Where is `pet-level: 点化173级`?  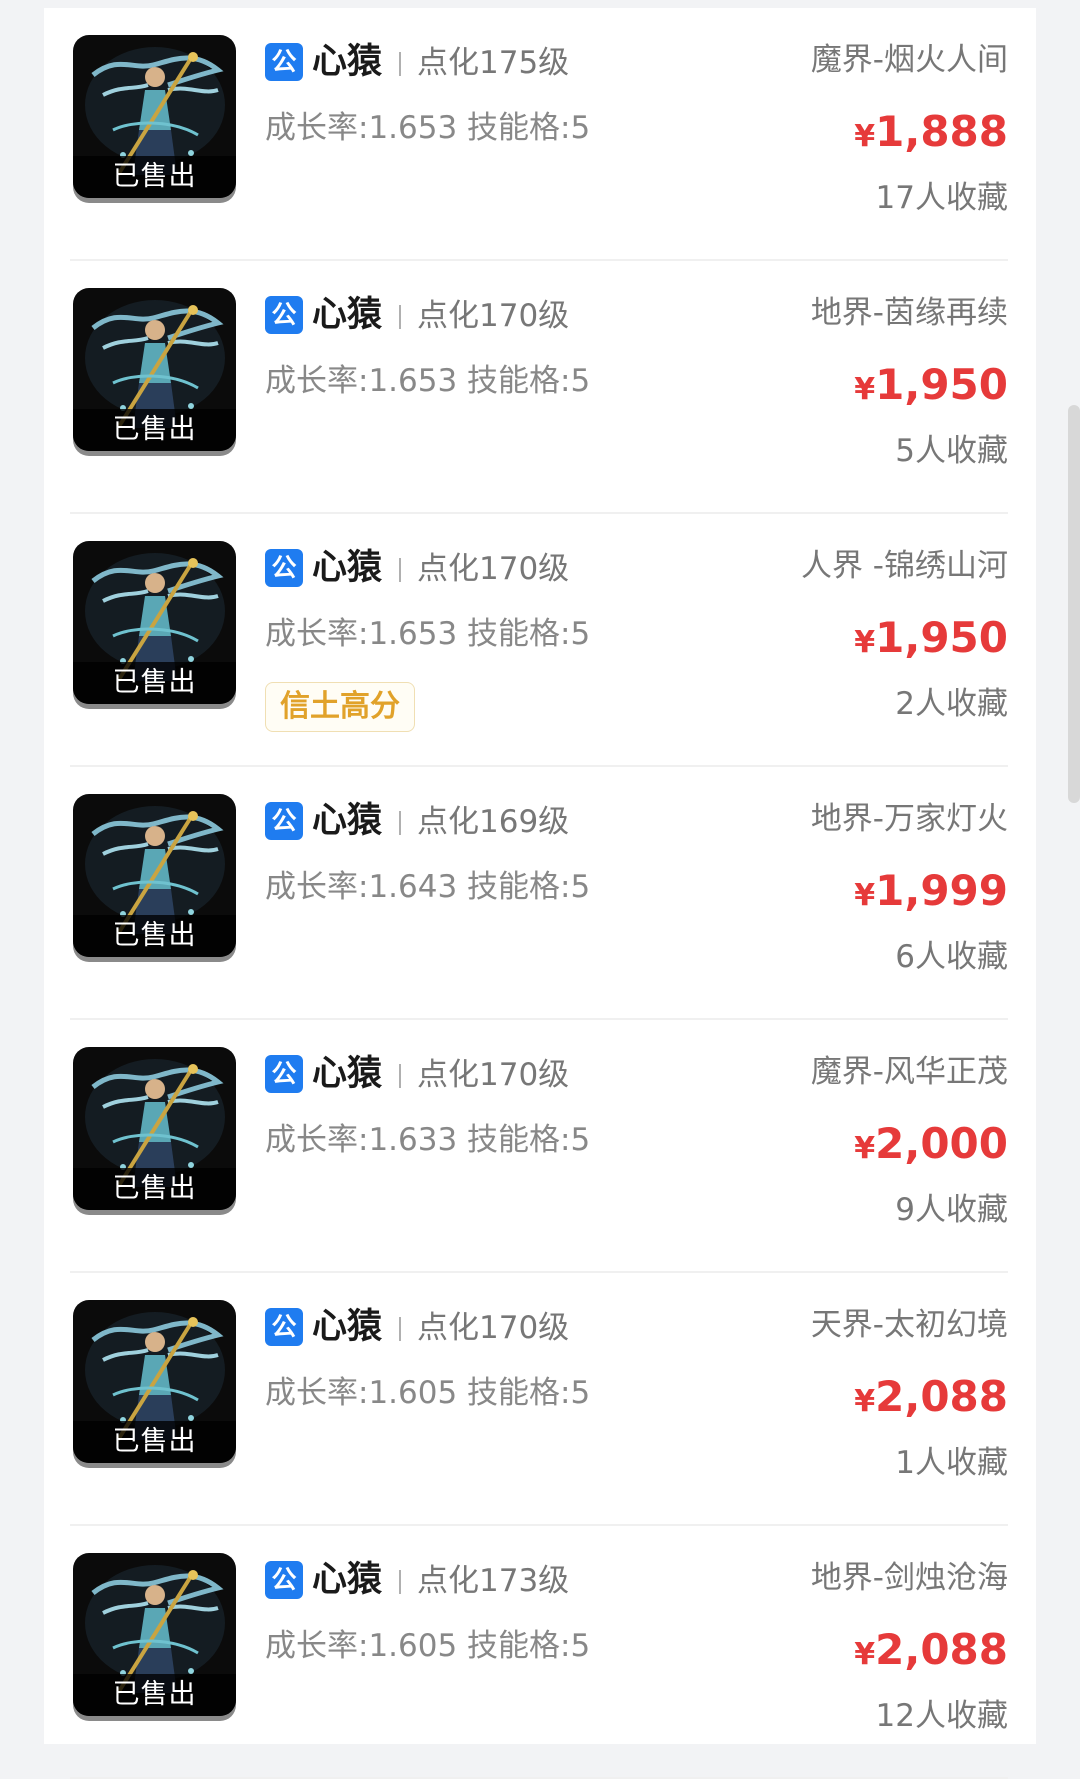
pet-level: 点化173级 is located at coordinates (493, 1581).